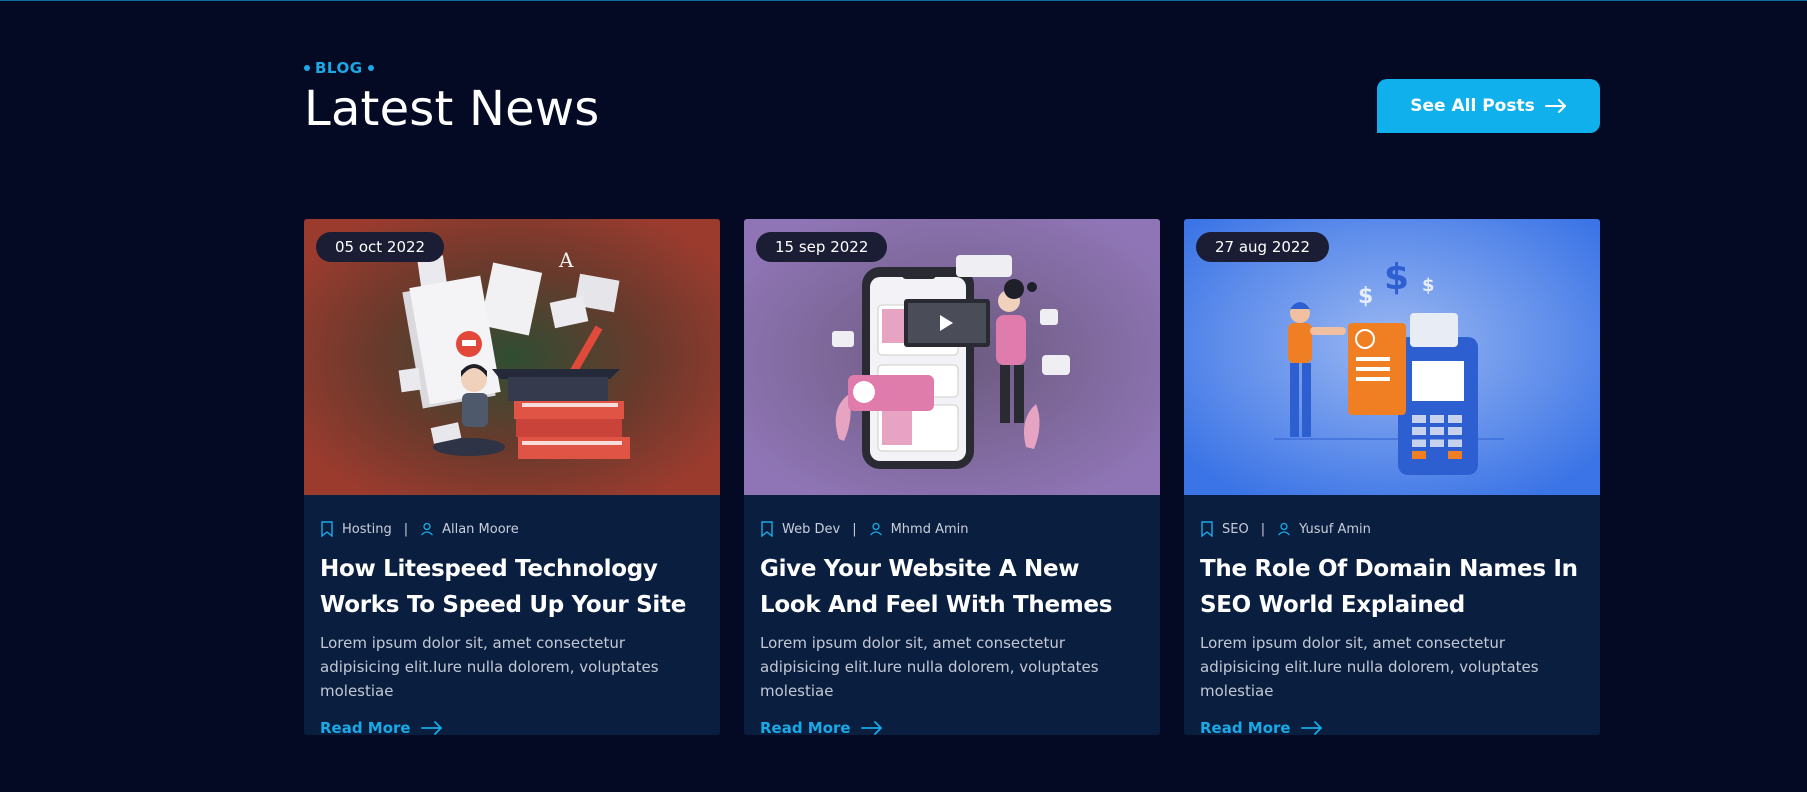 Image resolution: width=1807 pixels, height=792 pixels. I want to click on post-date-badge: 27 aug 2022, so click(1263, 247).